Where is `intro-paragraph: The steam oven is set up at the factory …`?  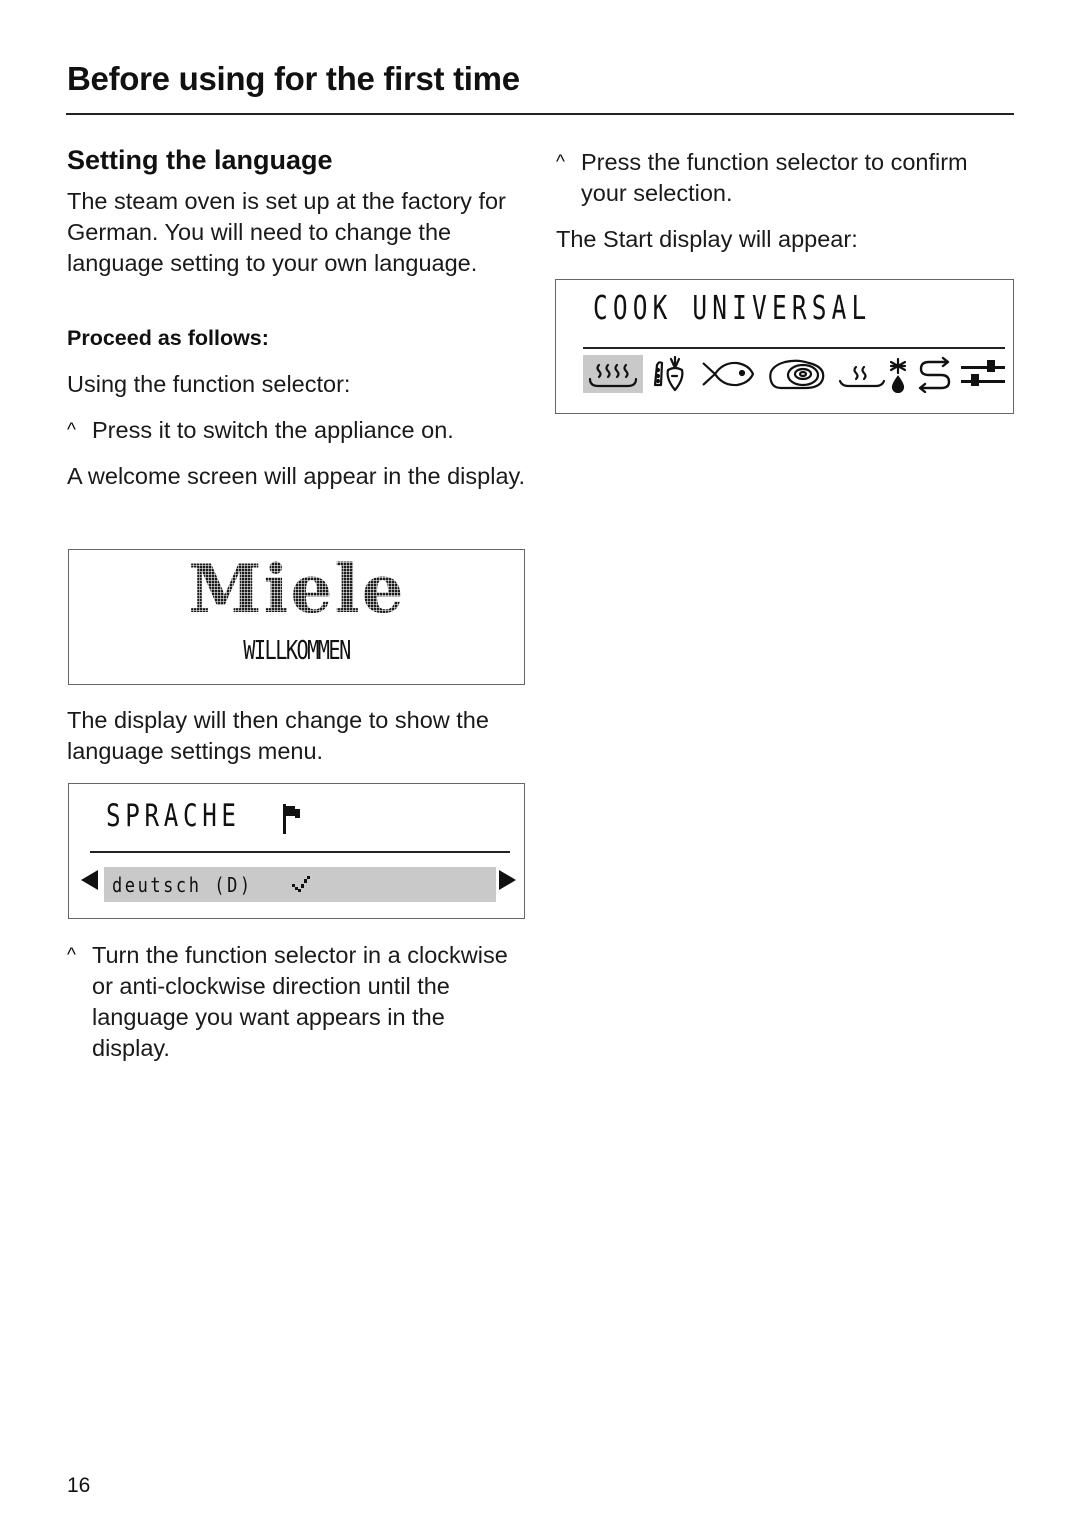
intro-paragraph: The steam oven is set up at the factory … is located at coordinates (286, 232).